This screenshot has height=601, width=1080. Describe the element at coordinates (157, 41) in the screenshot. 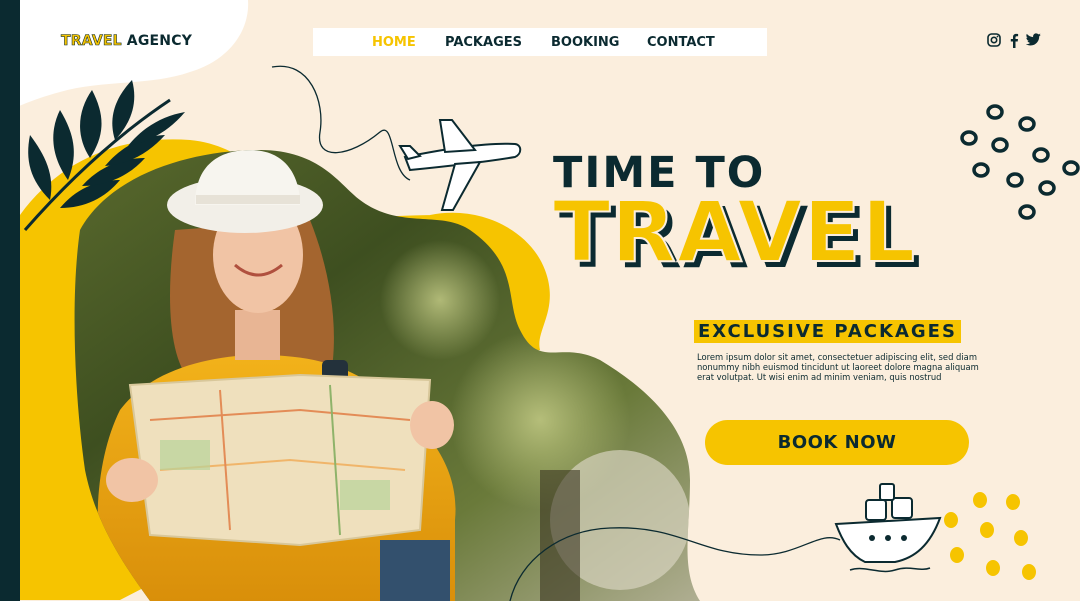

I see `brand-logo-part2: AGENCY` at that location.